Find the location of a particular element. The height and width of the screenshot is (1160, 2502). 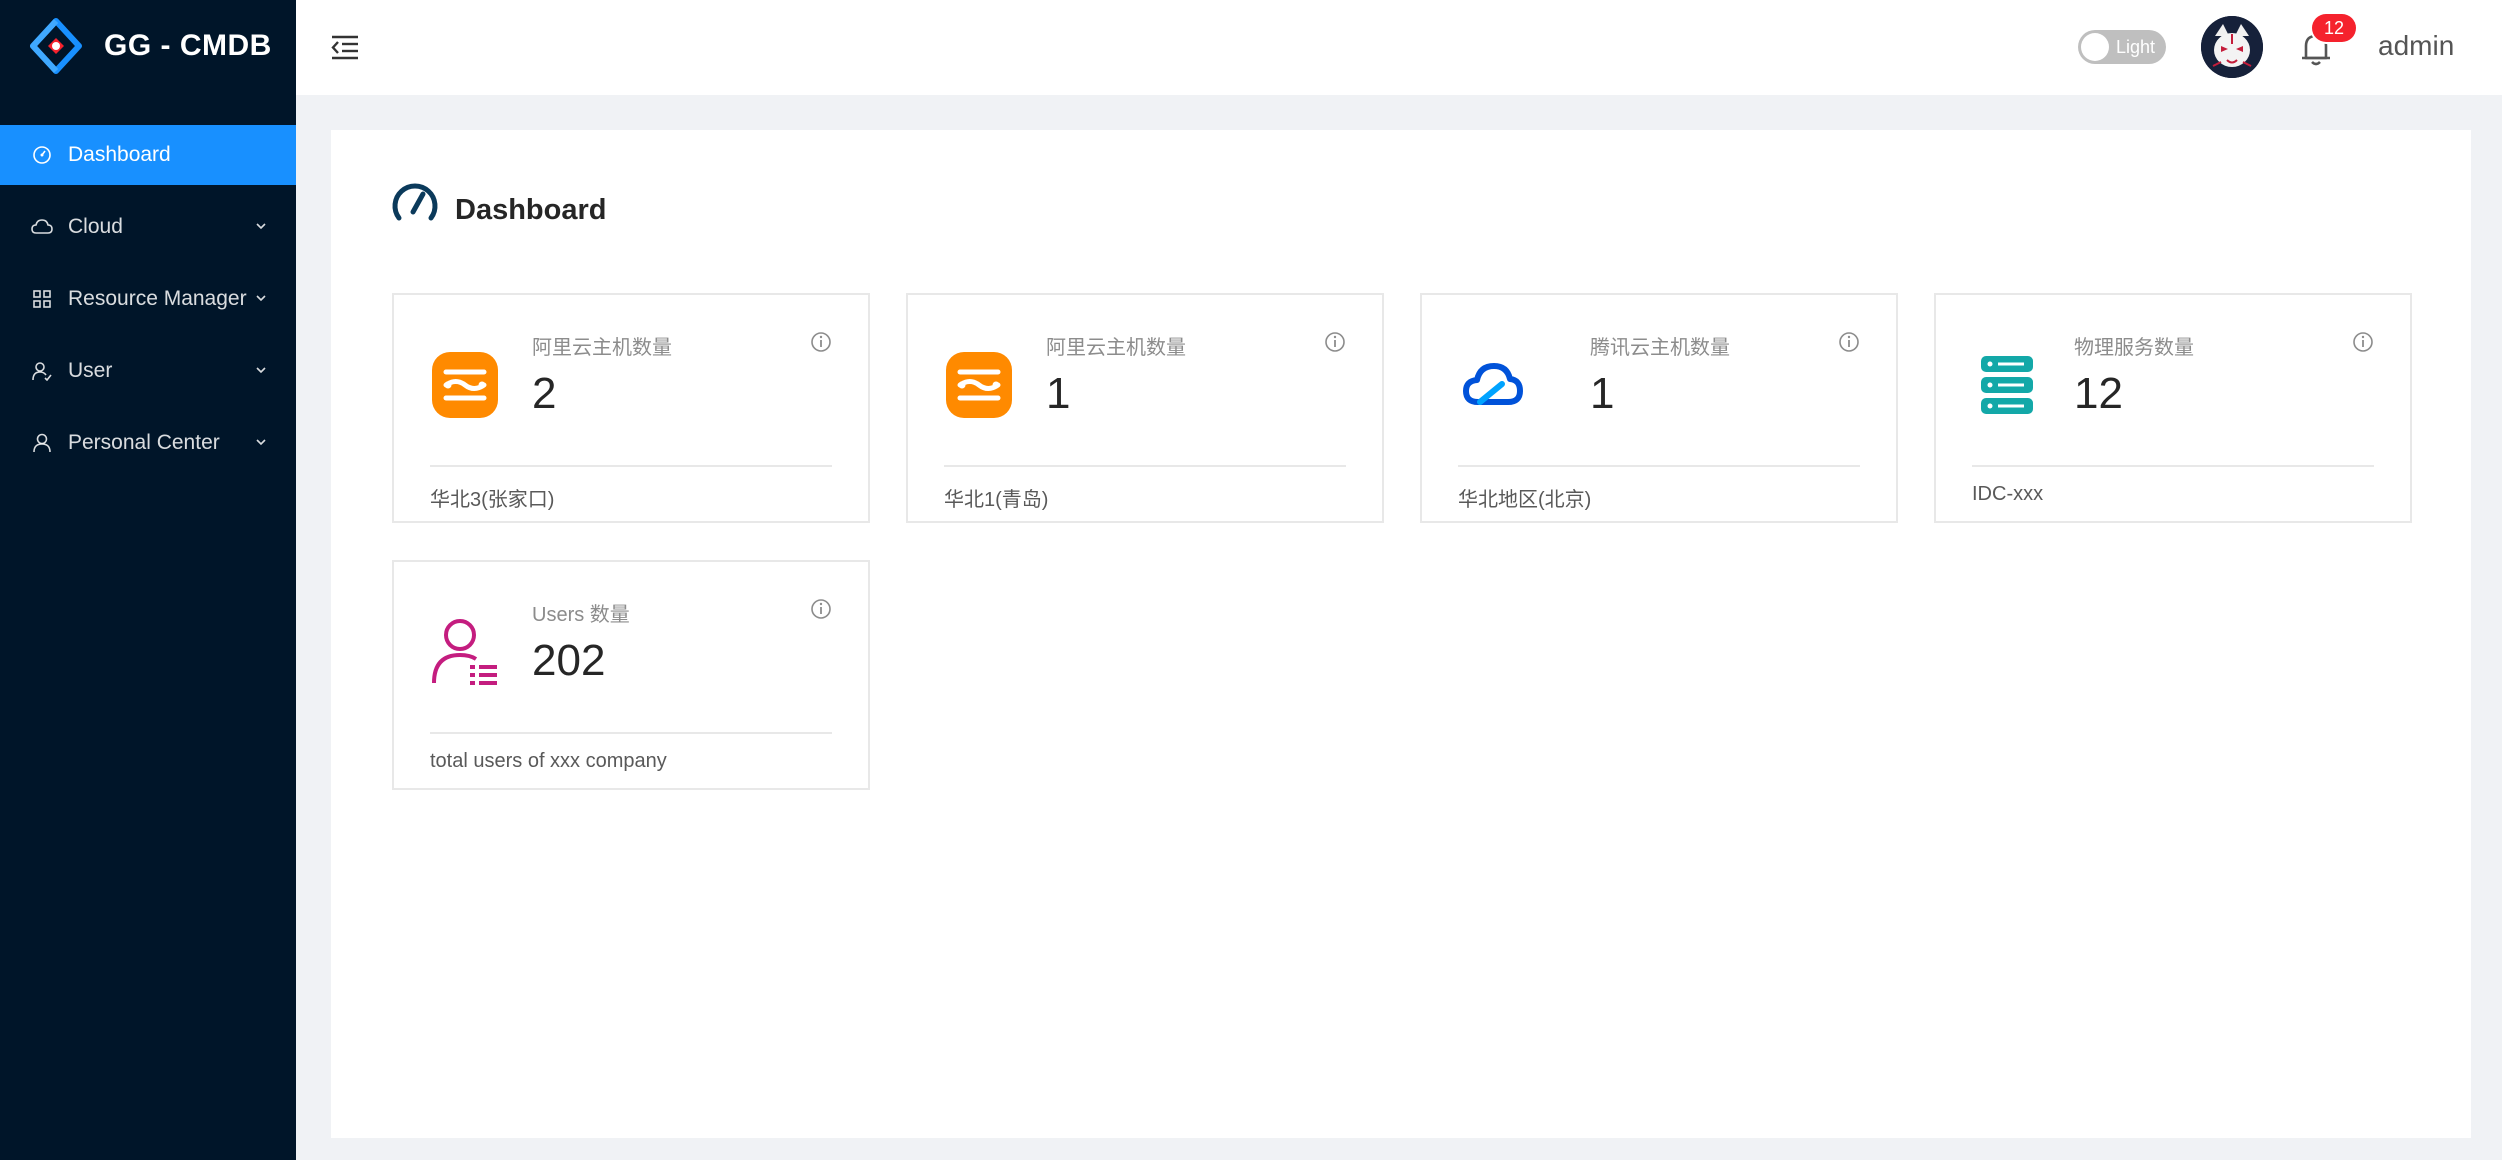

sidebar-item-label: Resource Manager is located at coordinates (157, 298).